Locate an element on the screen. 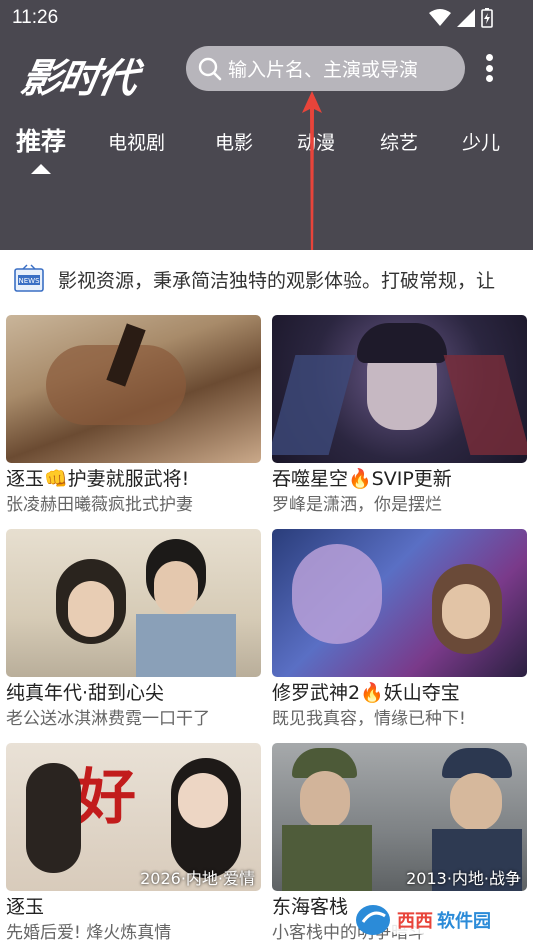 The width and height of the screenshot is (533, 948). search-input: 输入片名、主演或导演 is located at coordinates (325, 68).